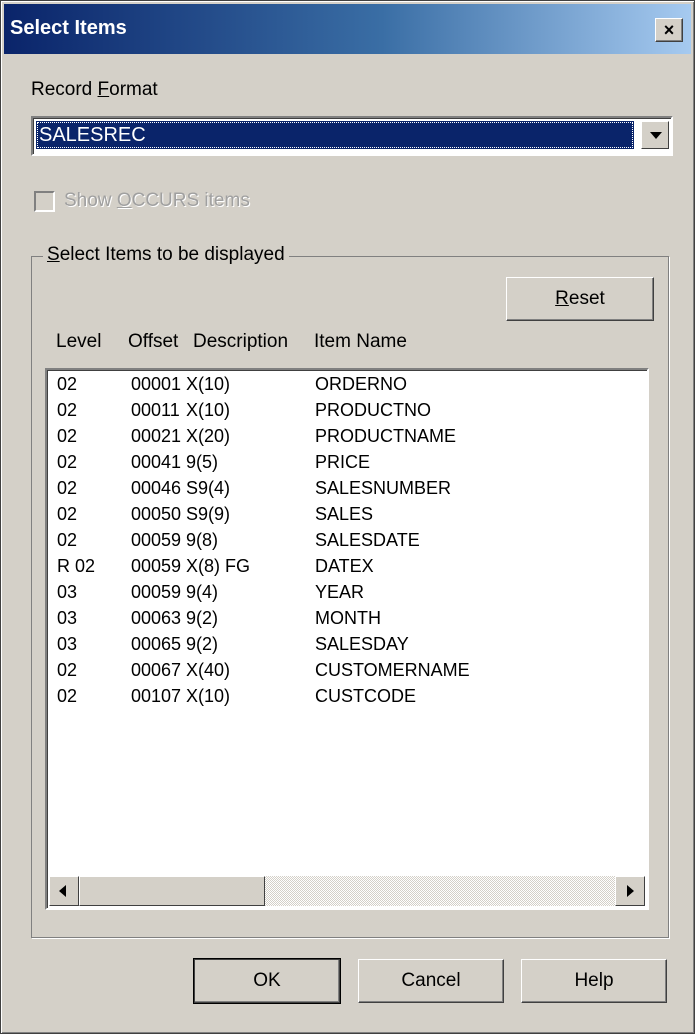  What do you see at coordinates (383, 488) in the screenshot?
I see `item-name: SALESNUMBER` at bounding box center [383, 488].